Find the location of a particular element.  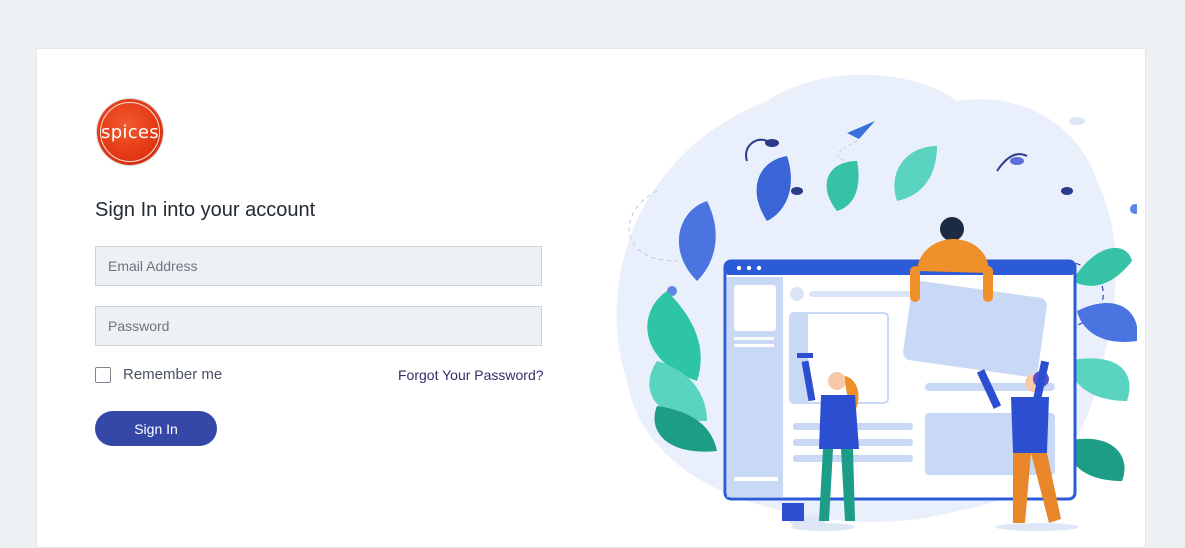

remember-me-label: Remember me is located at coordinates (173, 374).